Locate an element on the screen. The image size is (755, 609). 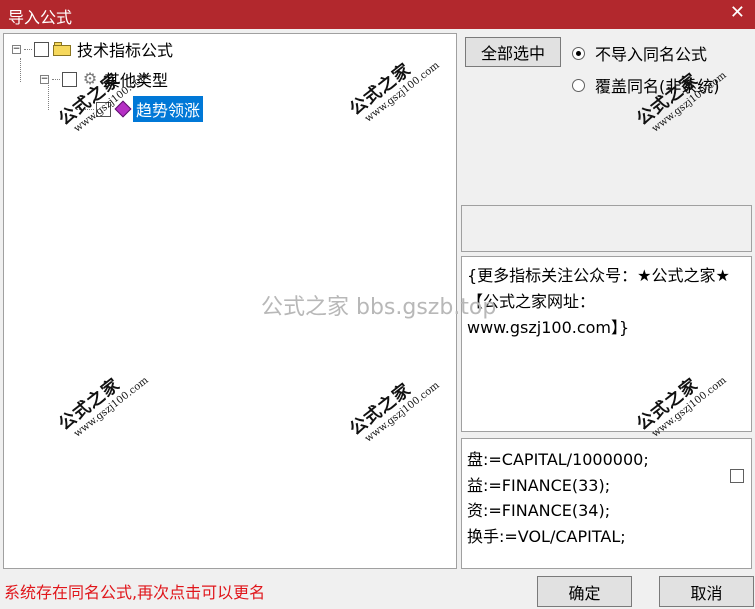
code-side-strip is located at coordinates (738, 503).